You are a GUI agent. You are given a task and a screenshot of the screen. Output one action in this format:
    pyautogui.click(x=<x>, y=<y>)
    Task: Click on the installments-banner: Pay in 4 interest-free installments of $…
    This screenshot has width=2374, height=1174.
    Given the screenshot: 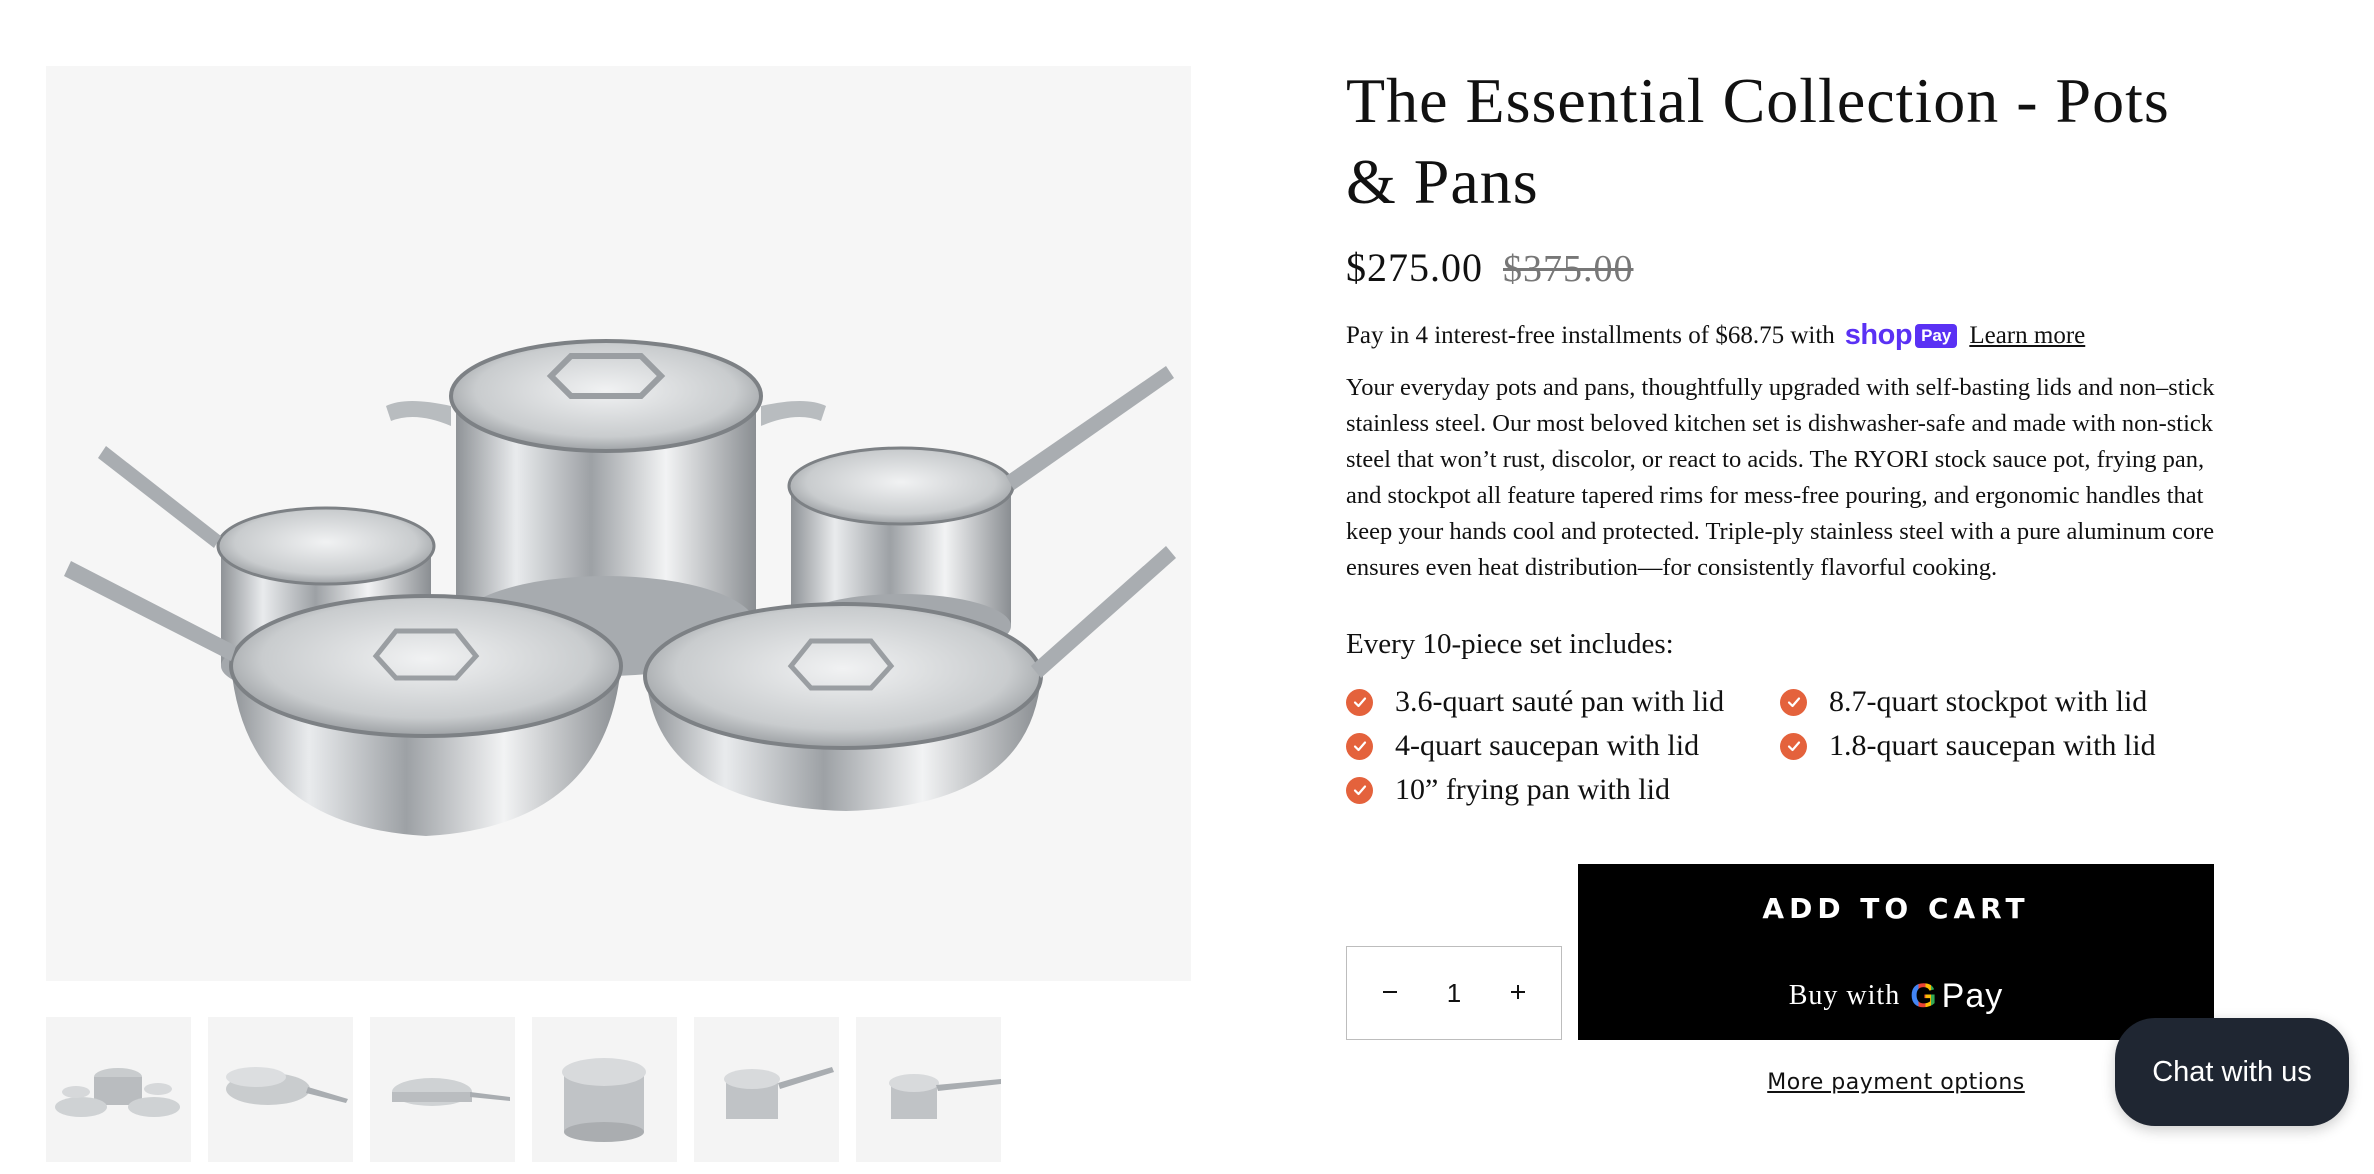 What is the action you would take?
    pyautogui.click(x=1786, y=335)
    